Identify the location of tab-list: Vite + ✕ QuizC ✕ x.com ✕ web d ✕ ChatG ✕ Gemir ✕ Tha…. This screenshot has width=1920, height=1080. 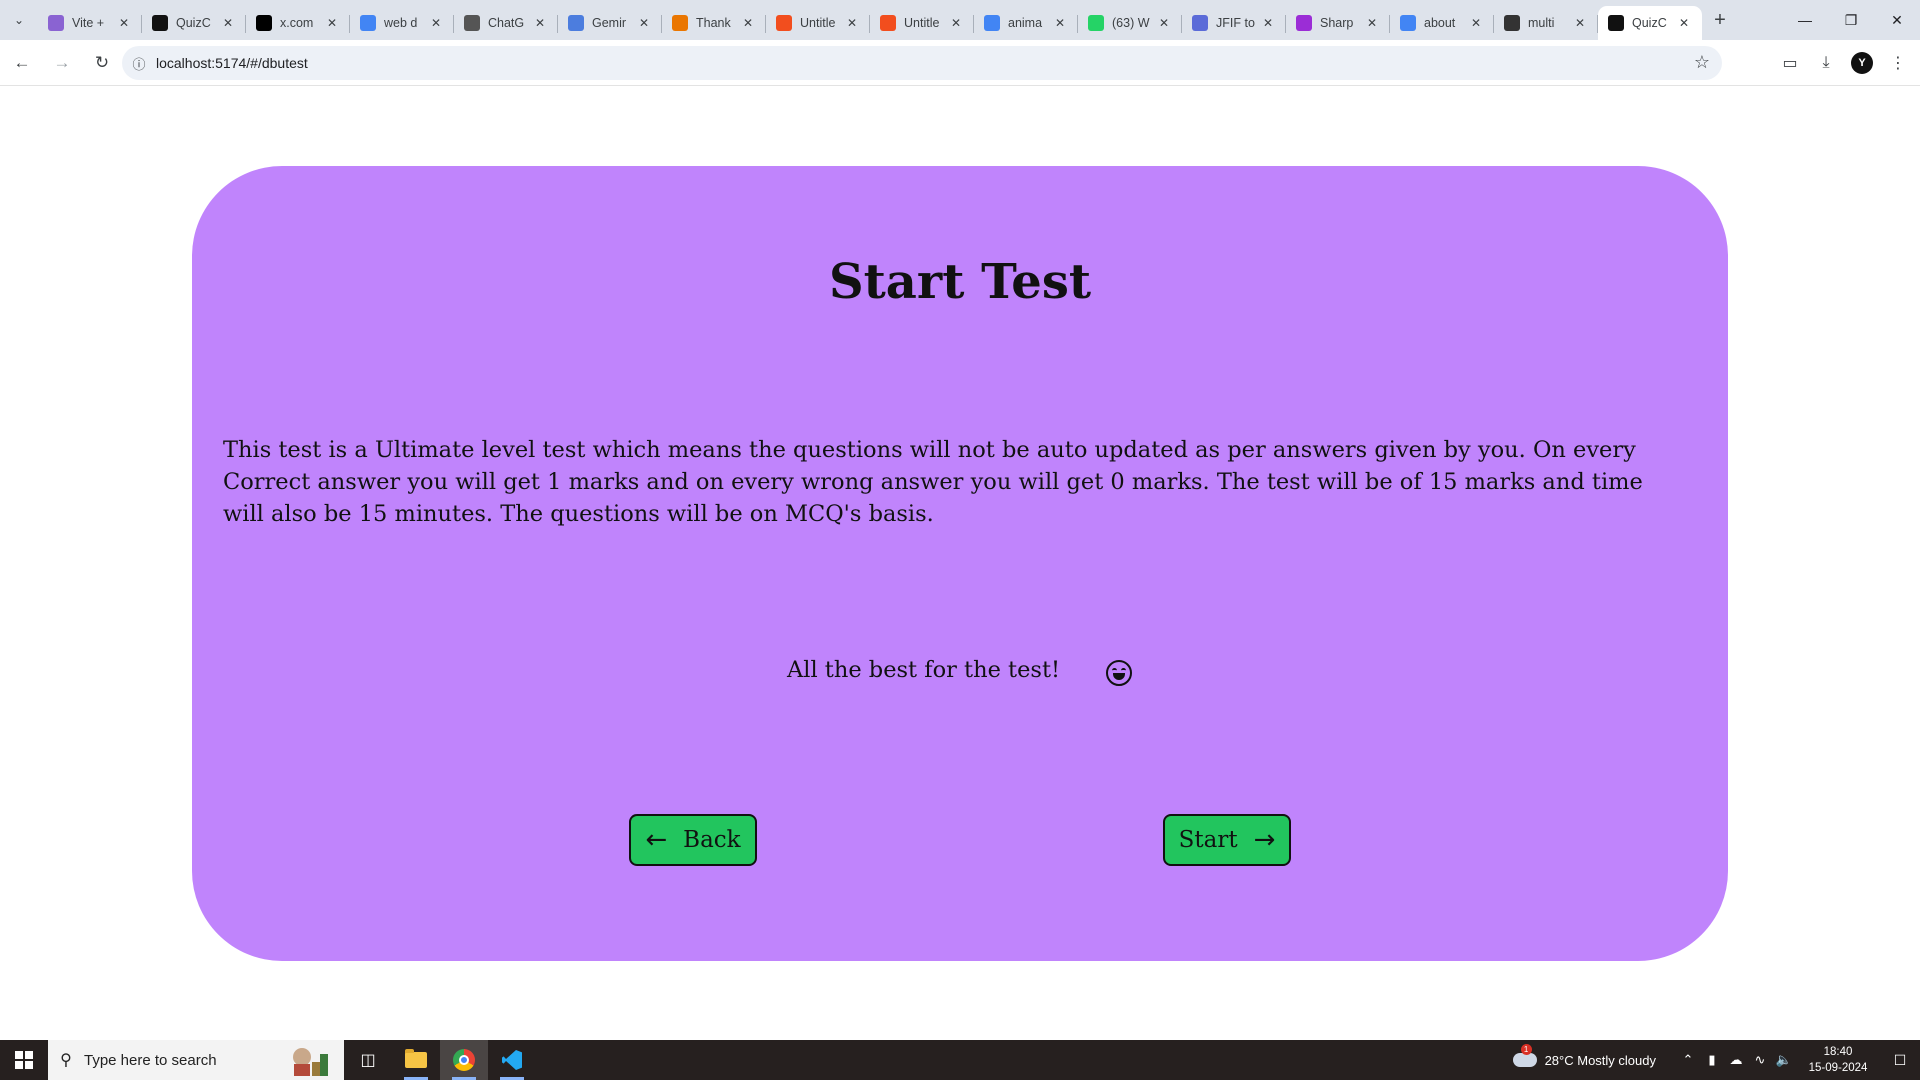
(870, 20).